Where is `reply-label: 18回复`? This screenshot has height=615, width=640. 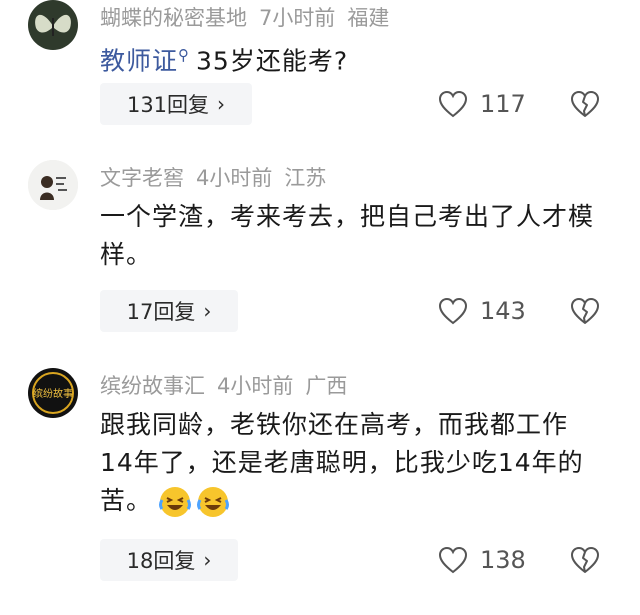
reply-label: 18回复 is located at coordinates (161, 561).